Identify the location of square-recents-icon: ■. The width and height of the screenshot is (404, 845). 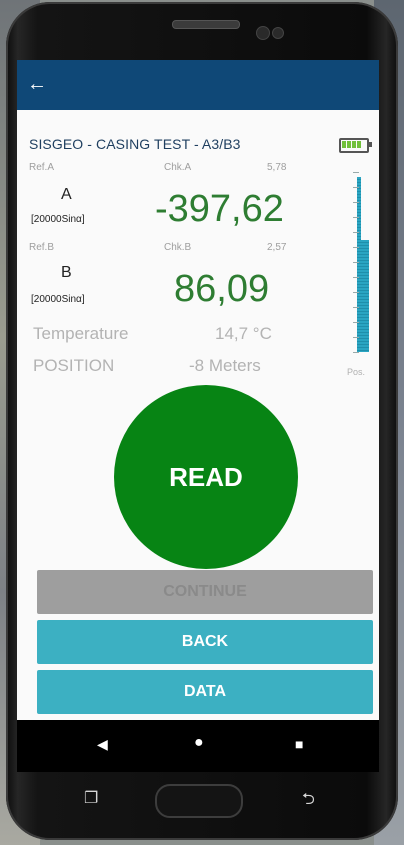
(299, 744).